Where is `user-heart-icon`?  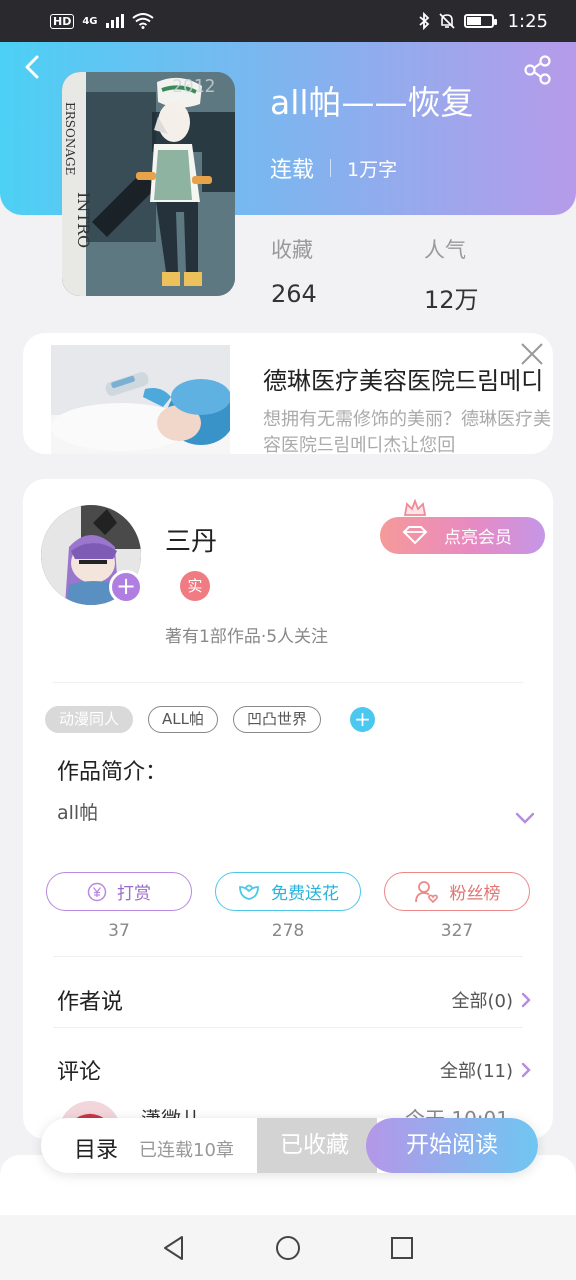
user-heart-icon is located at coordinates (426, 891).